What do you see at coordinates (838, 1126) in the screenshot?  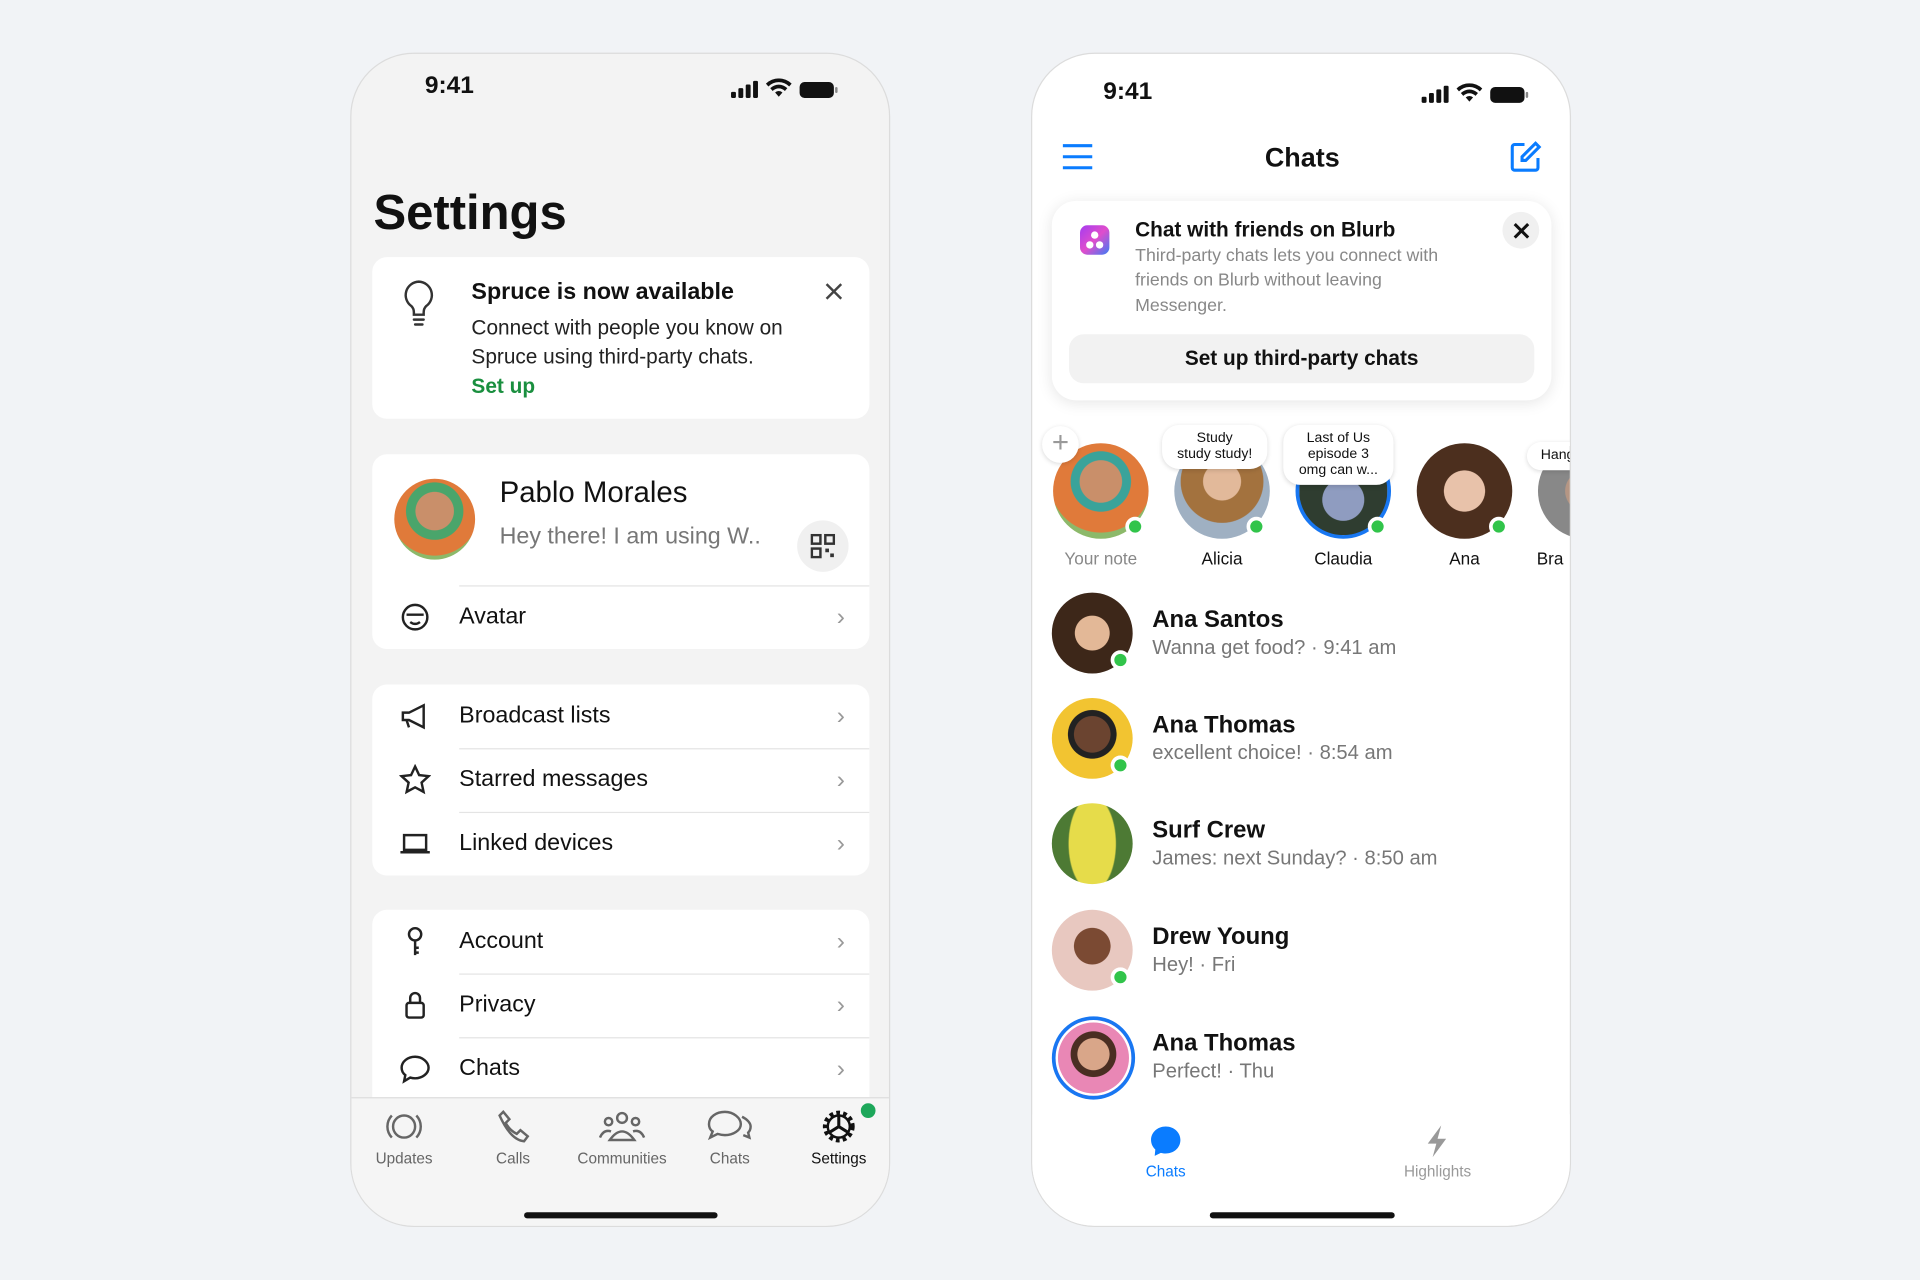 I see `settings-gear-icon` at bounding box center [838, 1126].